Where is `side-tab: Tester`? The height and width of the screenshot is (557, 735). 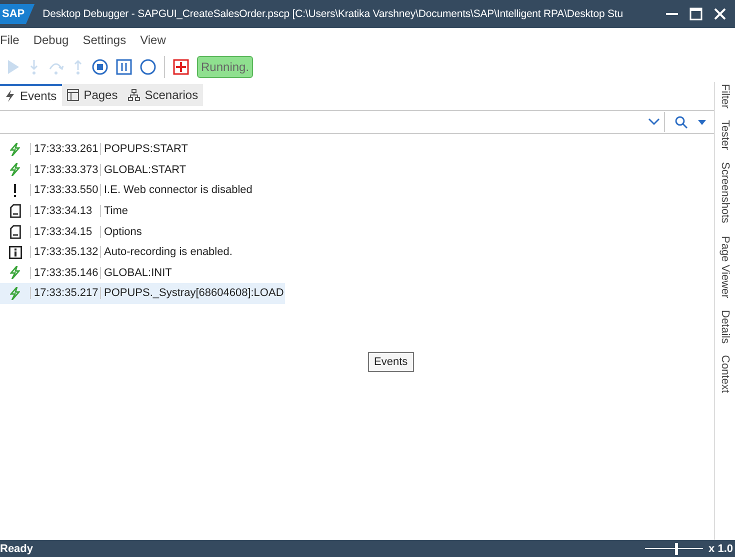 side-tab: Tester is located at coordinates (725, 135).